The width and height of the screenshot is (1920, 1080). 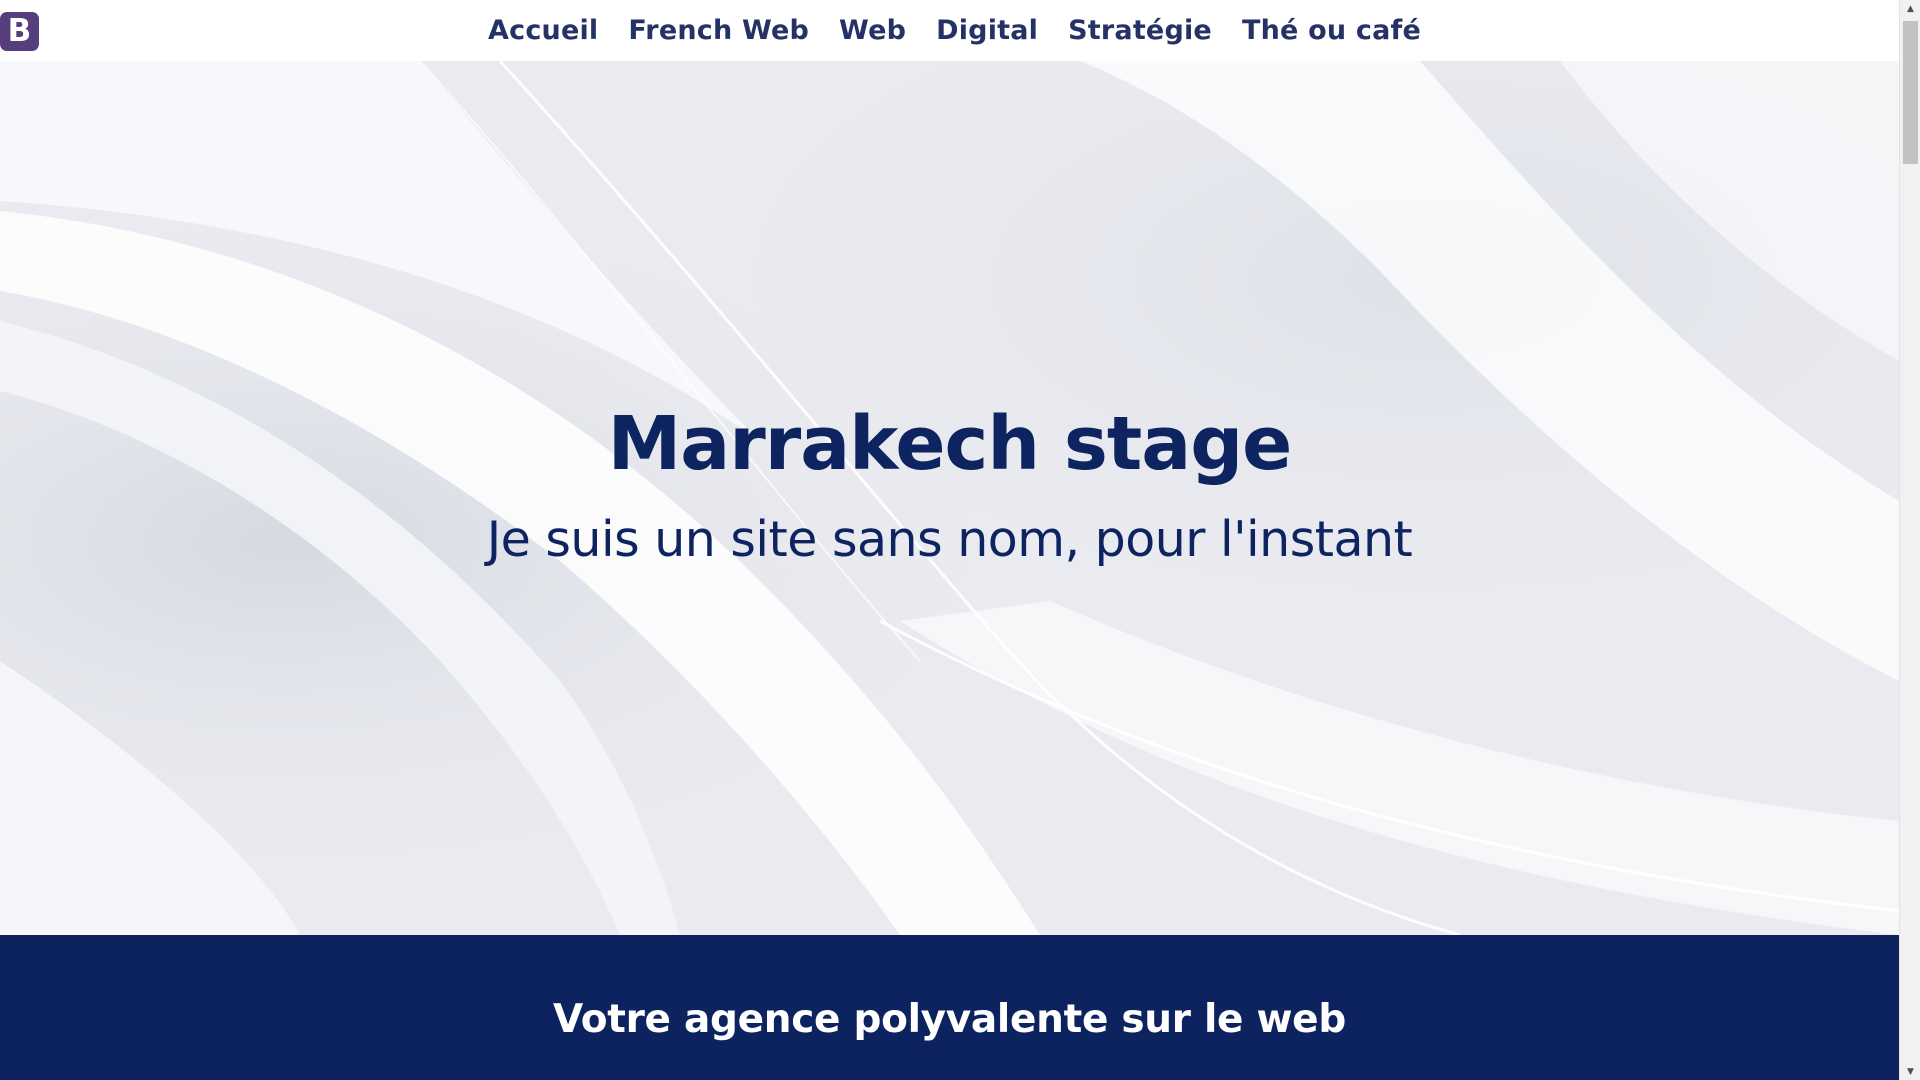 What do you see at coordinates (1331, 30) in the screenshot?
I see `nav-item-the-ou-cafe: Thé ou café` at bounding box center [1331, 30].